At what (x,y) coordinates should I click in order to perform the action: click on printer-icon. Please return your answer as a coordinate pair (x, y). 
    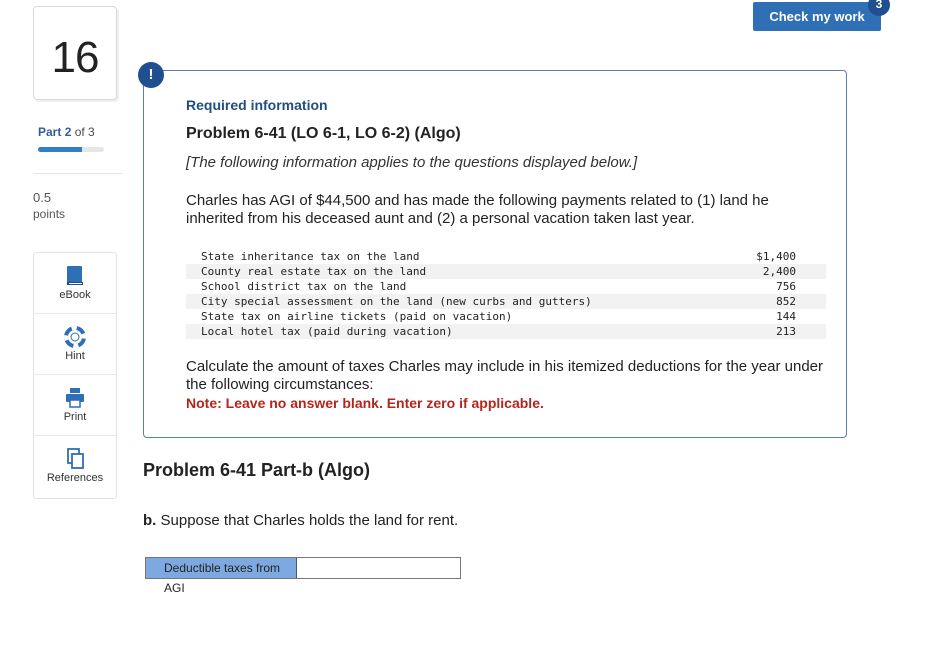
    Looking at the image, I should click on (75, 398).